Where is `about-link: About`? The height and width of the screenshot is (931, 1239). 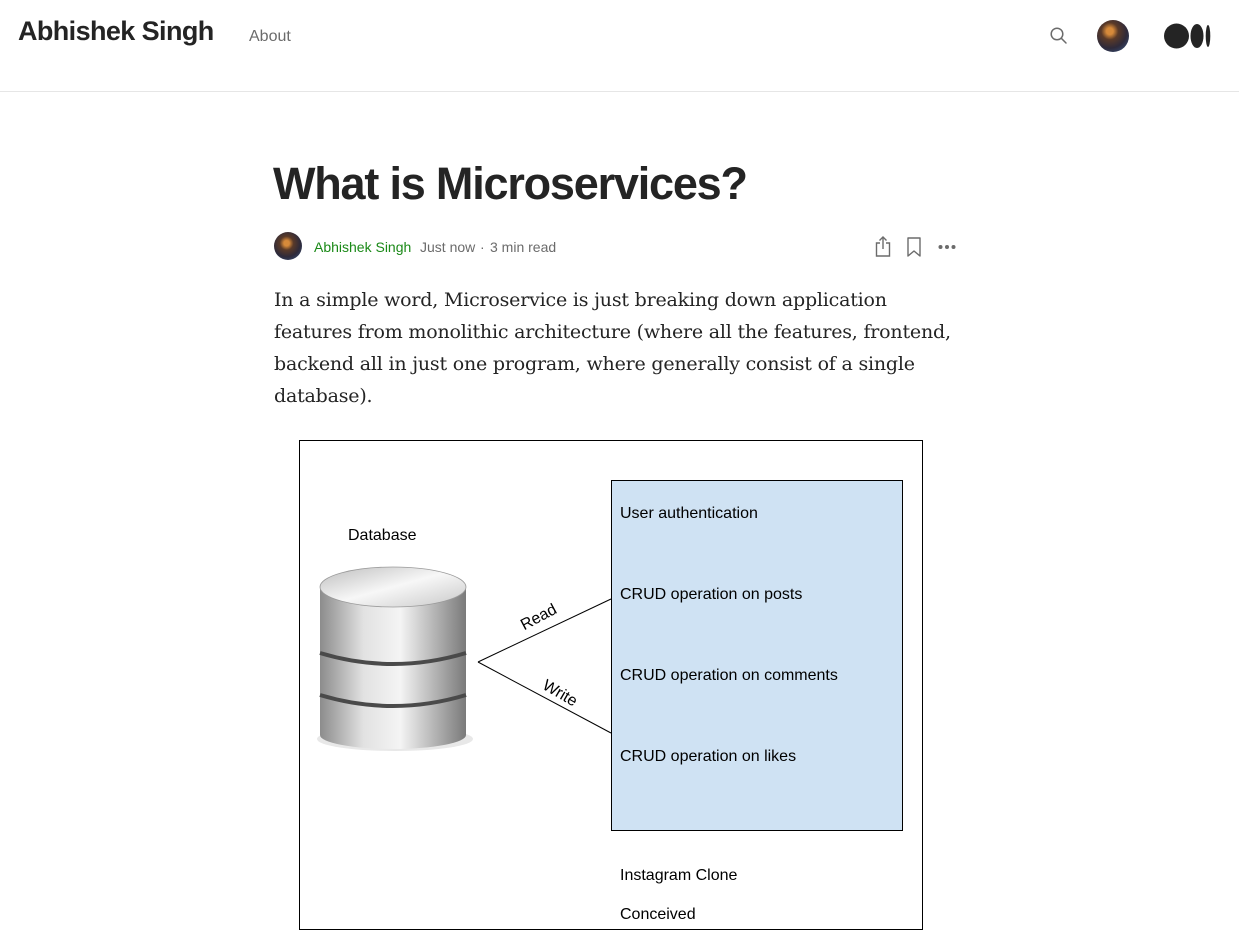
about-link: About is located at coordinates (270, 37).